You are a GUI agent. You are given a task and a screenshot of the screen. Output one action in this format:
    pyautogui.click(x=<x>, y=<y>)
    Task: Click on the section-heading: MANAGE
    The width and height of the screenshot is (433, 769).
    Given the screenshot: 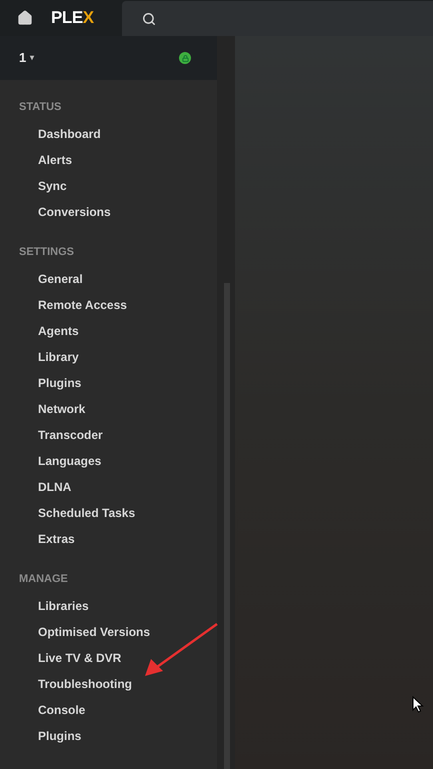 What is the action you would take?
    pyautogui.click(x=43, y=579)
    